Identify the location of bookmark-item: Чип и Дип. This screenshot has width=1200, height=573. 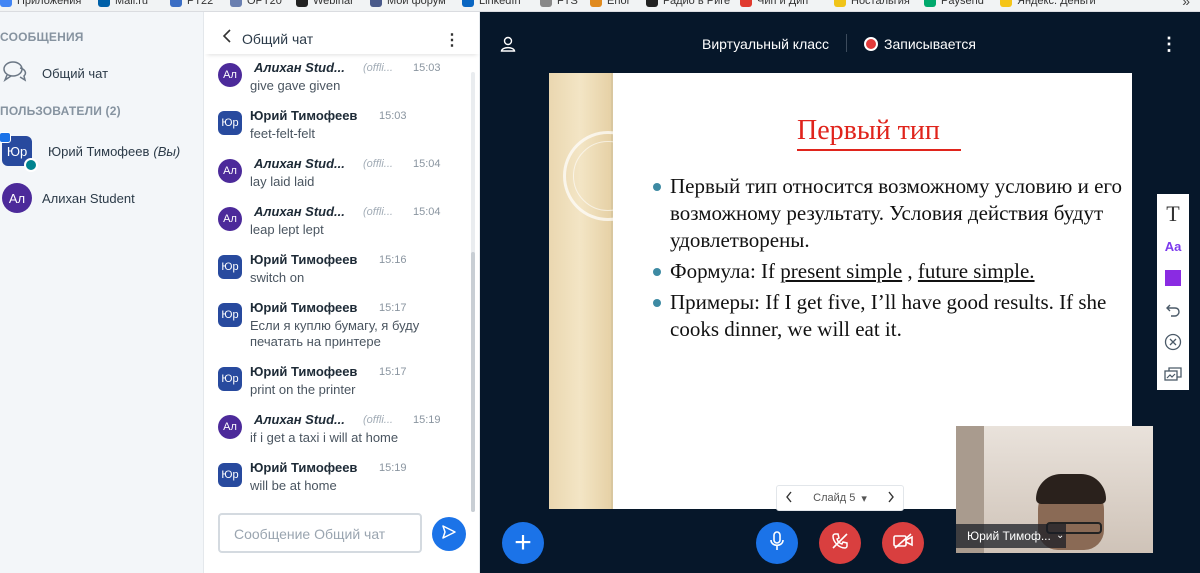
(774, 3).